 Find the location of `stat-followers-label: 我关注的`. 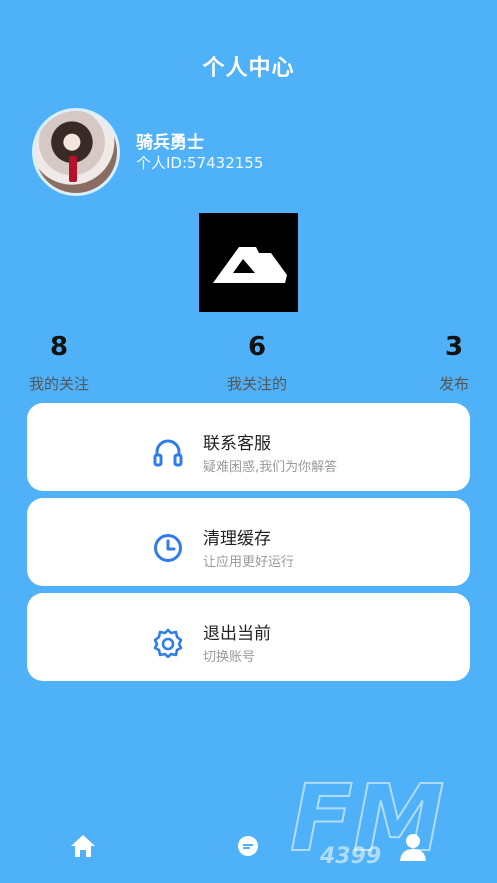

stat-followers-label: 我关注的 is located at coordinates (256, 384).